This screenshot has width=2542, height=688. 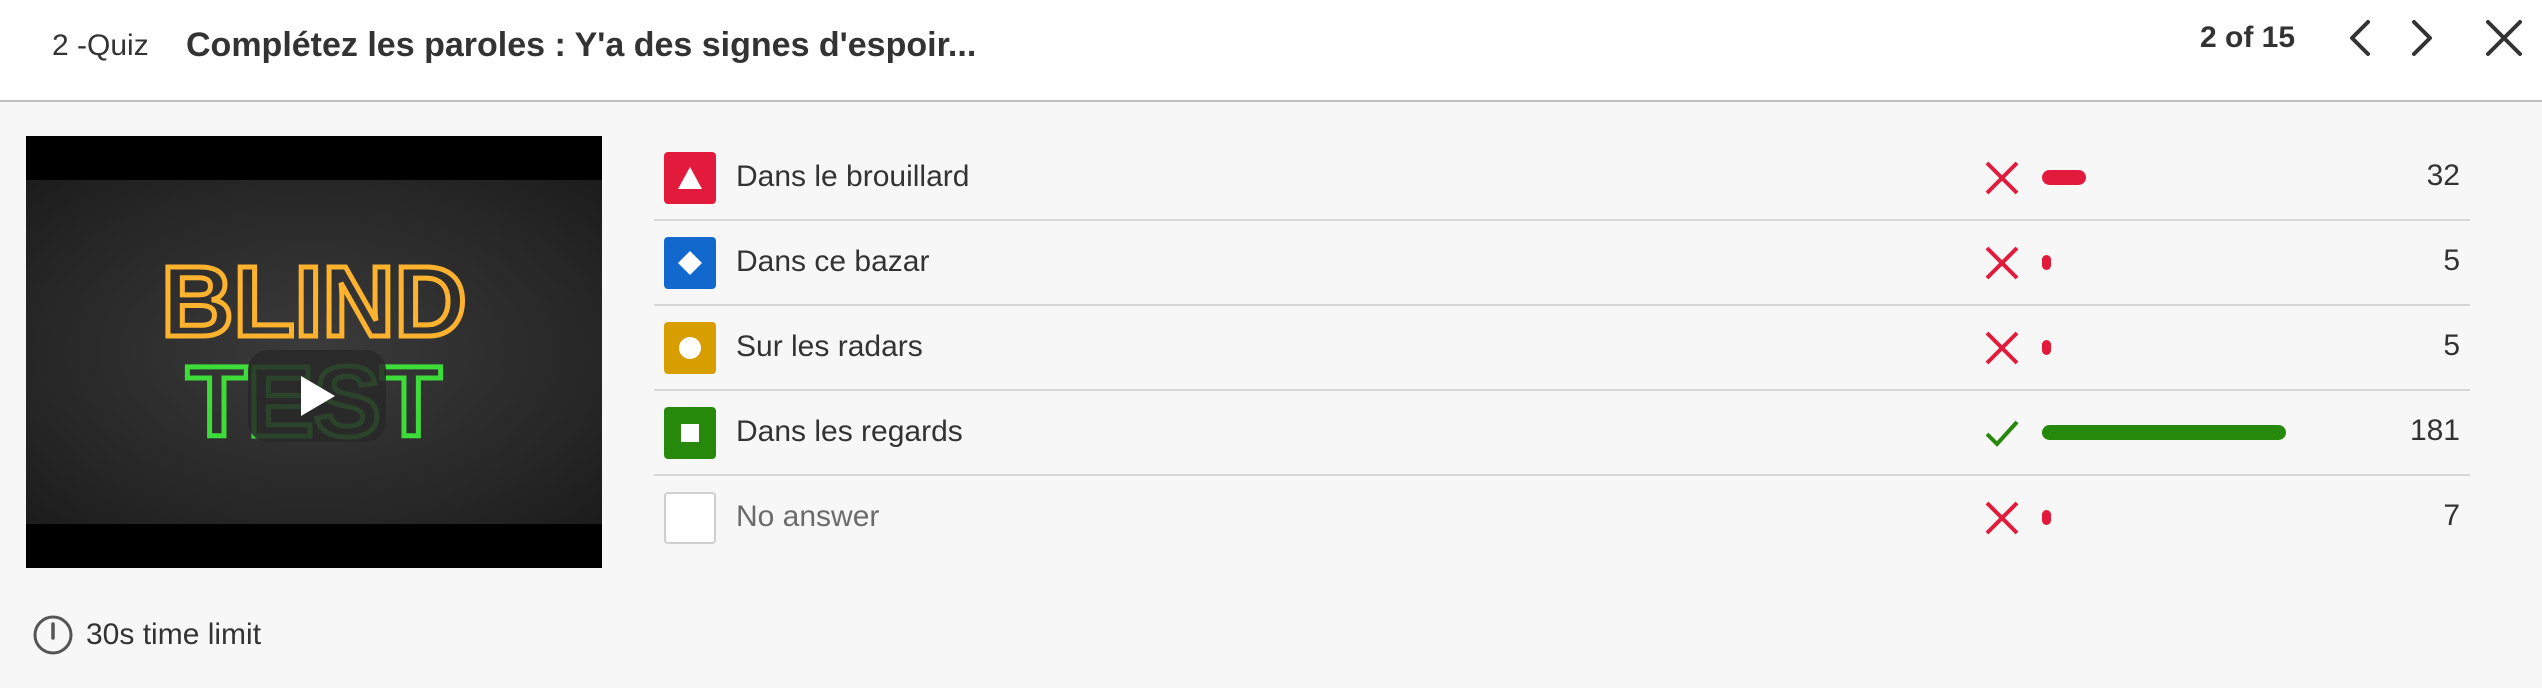 I want to click on video-thumbnail: BLIND TEST, so click(x=314, y=352).